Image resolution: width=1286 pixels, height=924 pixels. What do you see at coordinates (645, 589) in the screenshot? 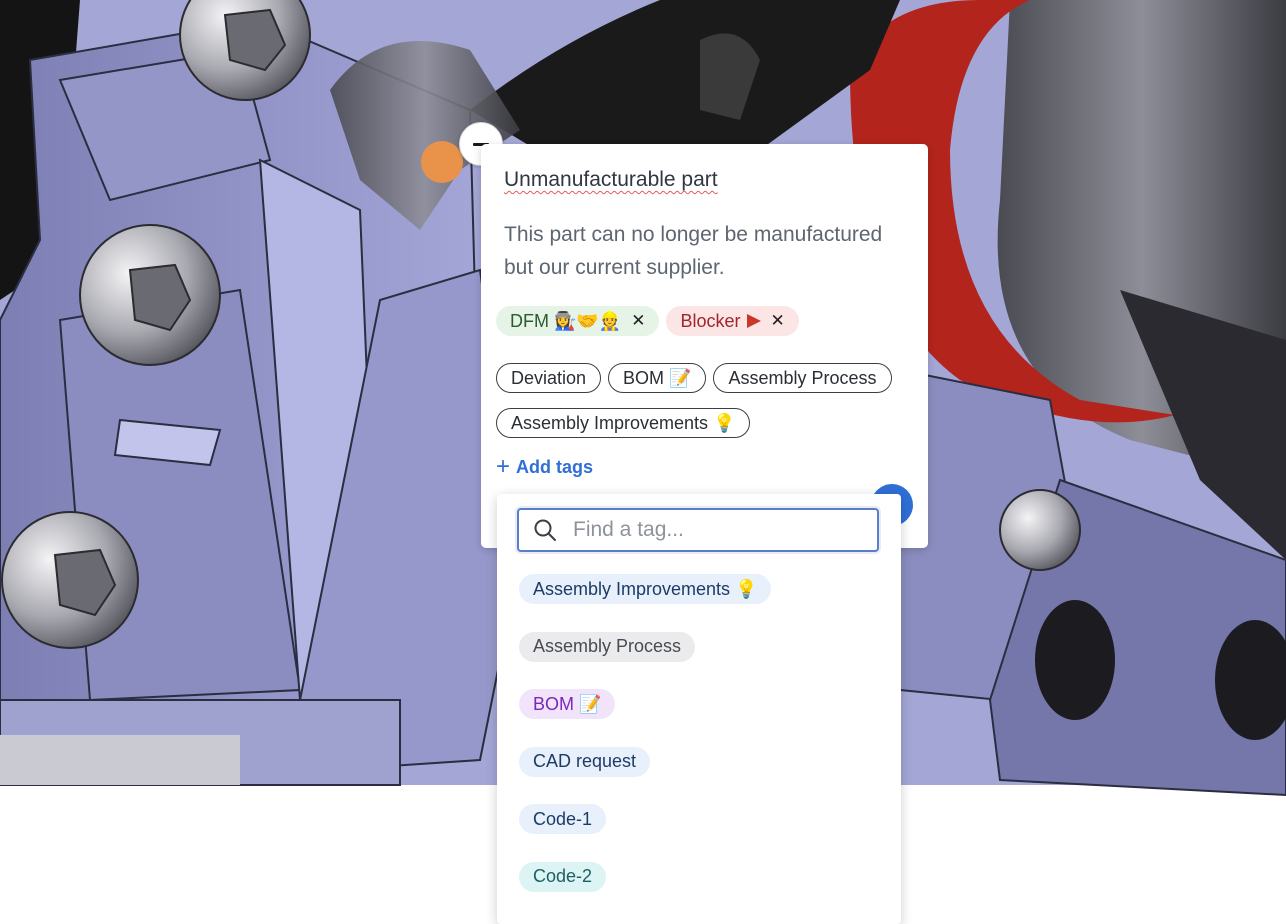
I see `tag-option: Assembly Improvements 💡` at bounding box center [645, 589].